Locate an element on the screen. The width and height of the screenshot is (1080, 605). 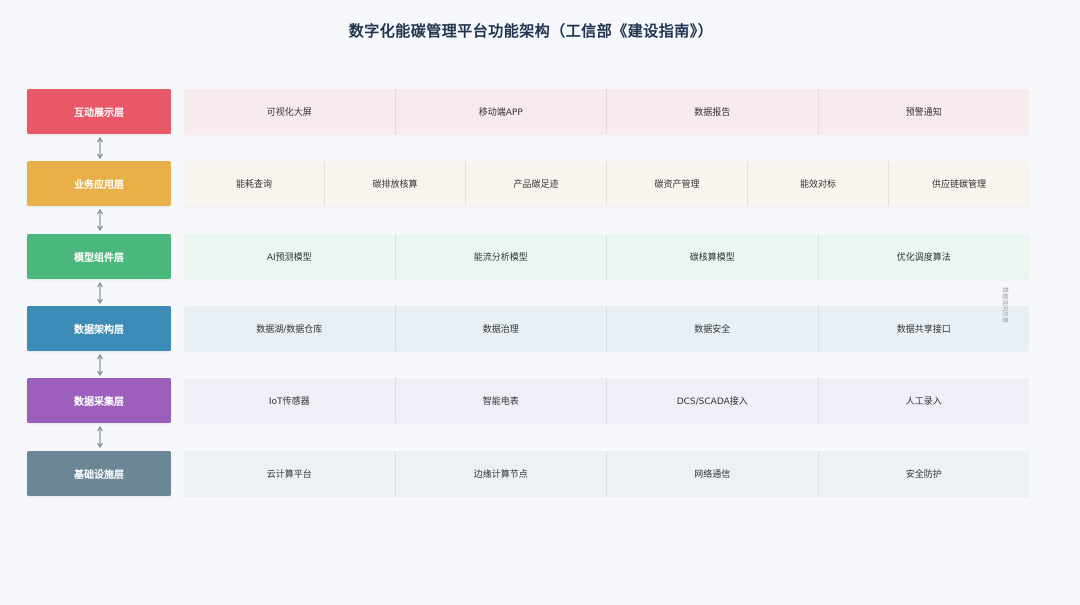
layer-row: 能耗查询 碳排放核算 产品碳足迹 碳资产管理 能效对标 供应链碳管理 is located at coordinates (606, 183).